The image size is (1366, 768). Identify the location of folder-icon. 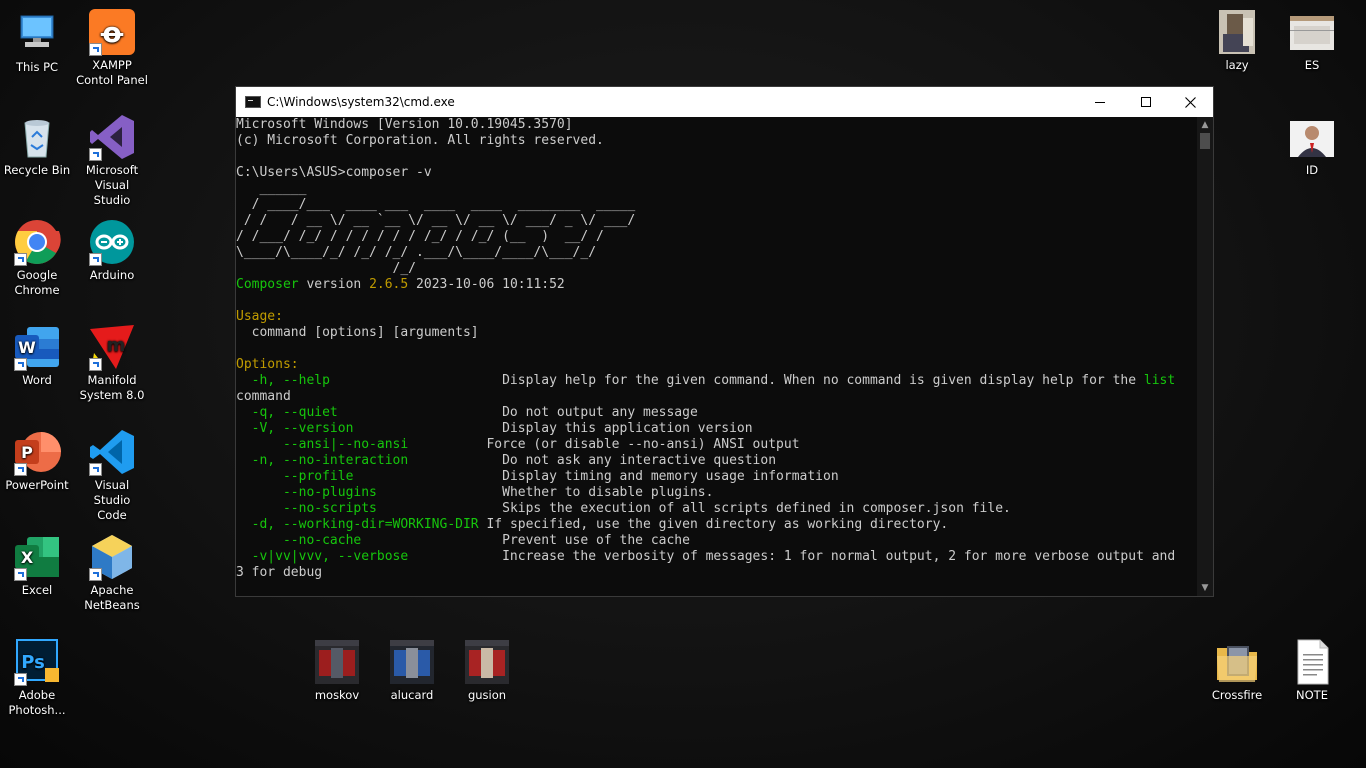
(1237, 662).